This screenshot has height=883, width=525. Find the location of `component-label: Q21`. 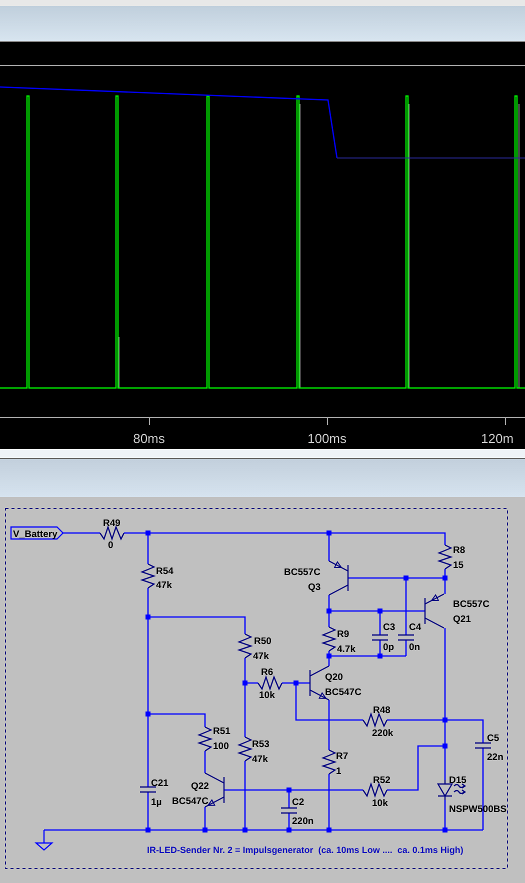

component-label: Q21 is located at coordinates (462, 619).